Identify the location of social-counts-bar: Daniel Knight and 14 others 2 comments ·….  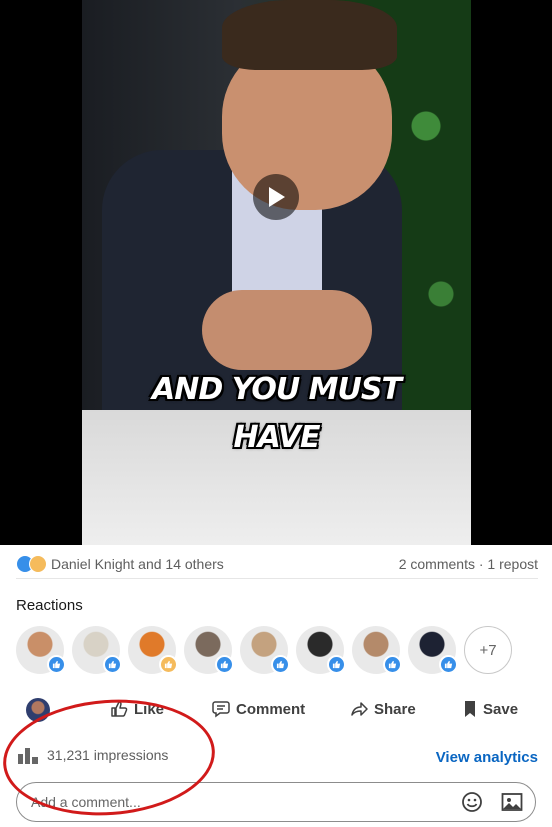
(277, 564).